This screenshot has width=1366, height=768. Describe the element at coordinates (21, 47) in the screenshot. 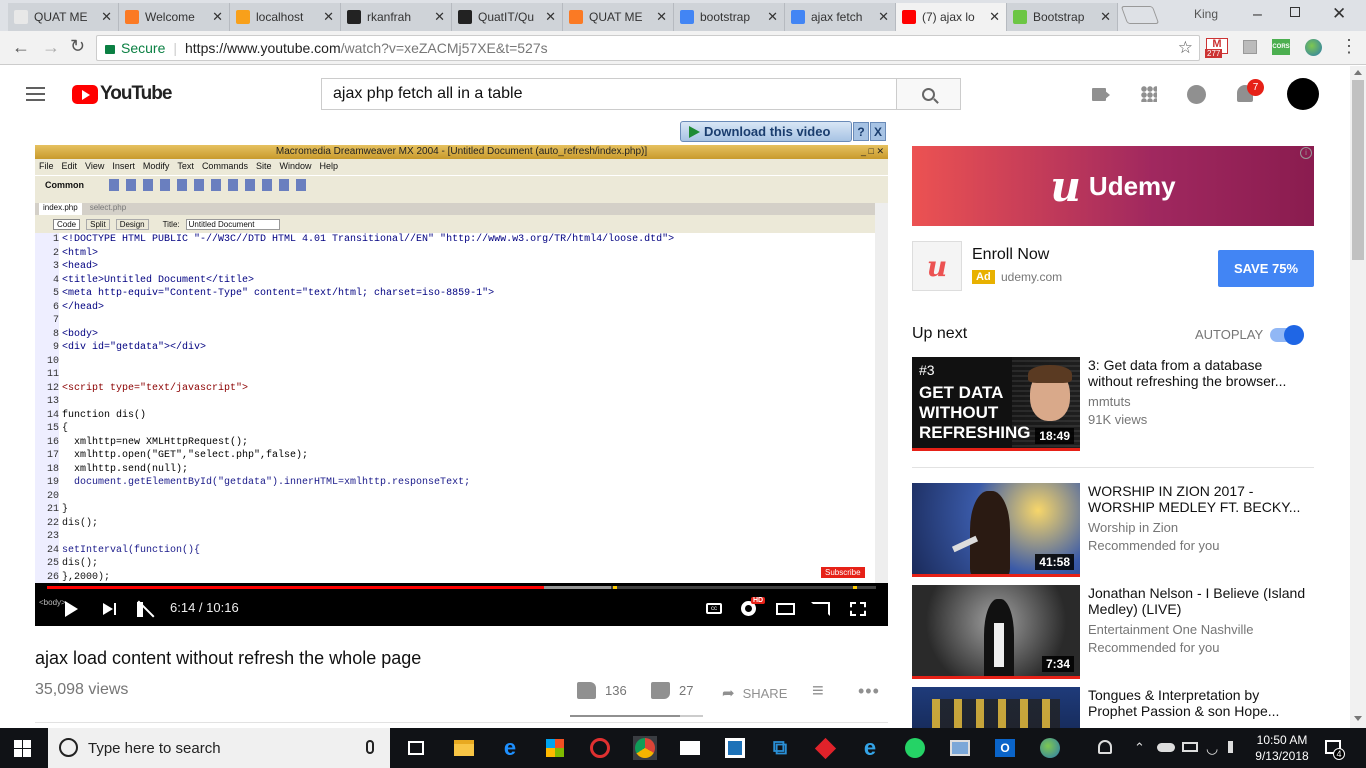

I see `back-icon: ←` at that location.